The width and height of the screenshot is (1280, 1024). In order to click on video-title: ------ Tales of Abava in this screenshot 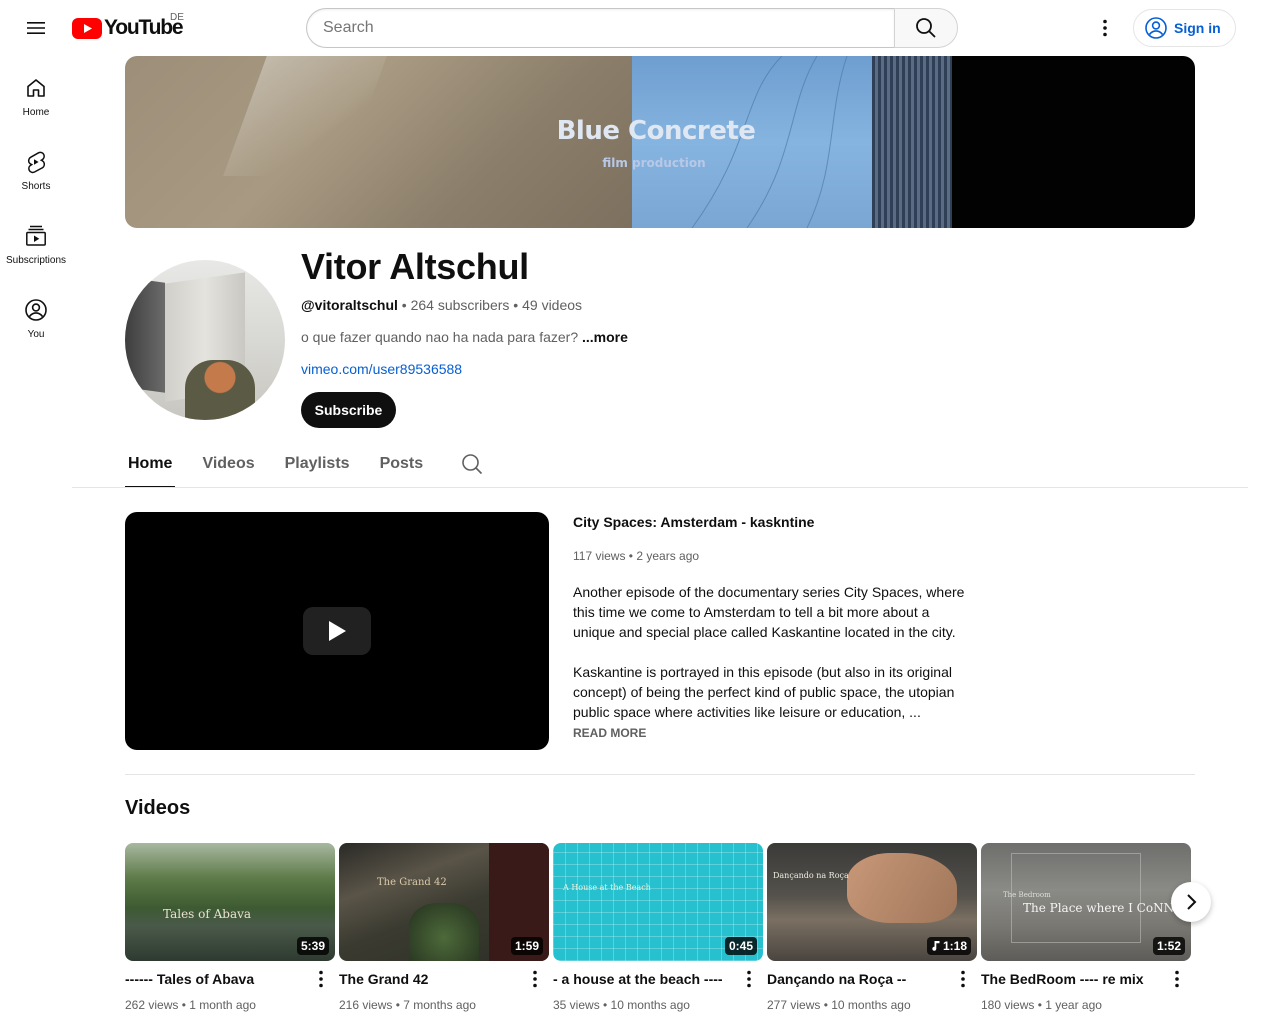, I will do `click(217, 979)`.